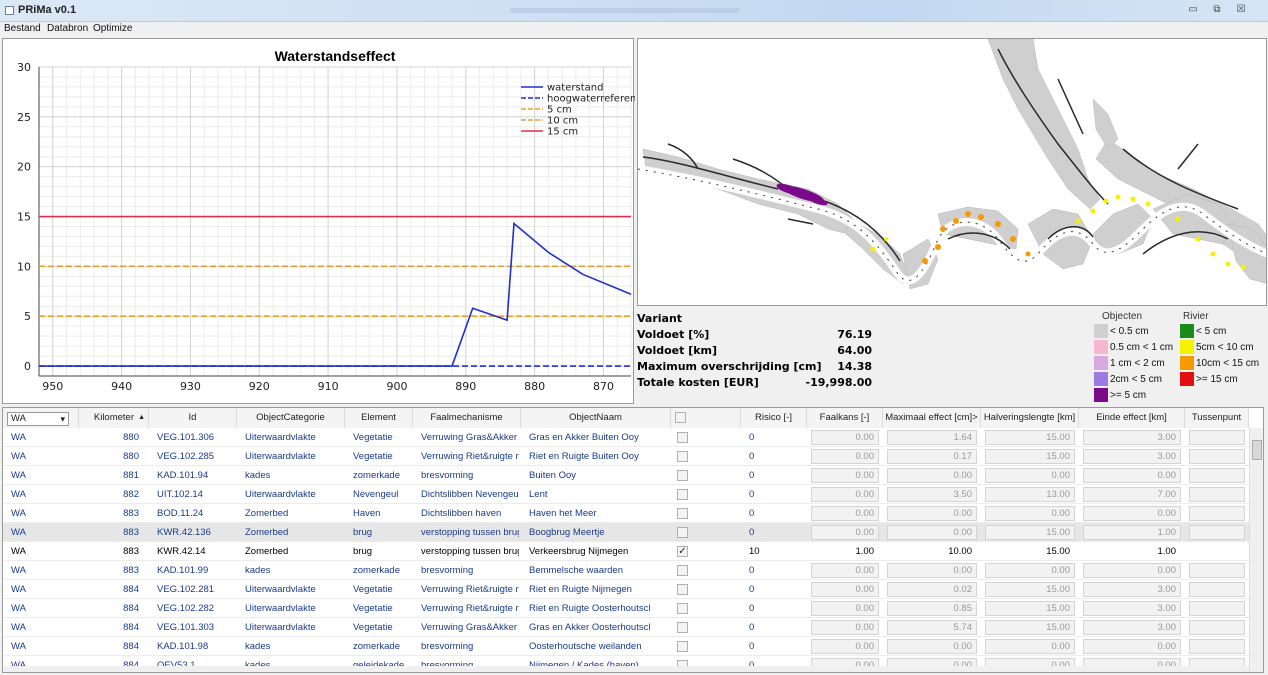  Describe the element at coordinates (706, 418) in the screenshot. I see `column-header-selected` at that location.